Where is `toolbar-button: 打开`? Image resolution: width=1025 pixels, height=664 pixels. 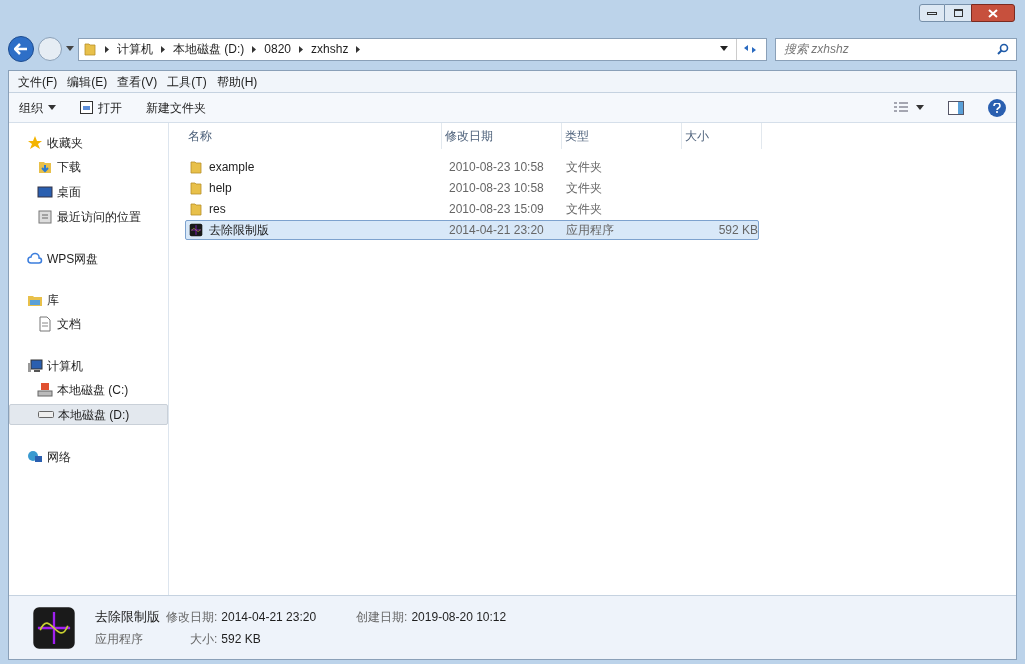
toolbar-button: 打开 is located at coordinates (101, 107).